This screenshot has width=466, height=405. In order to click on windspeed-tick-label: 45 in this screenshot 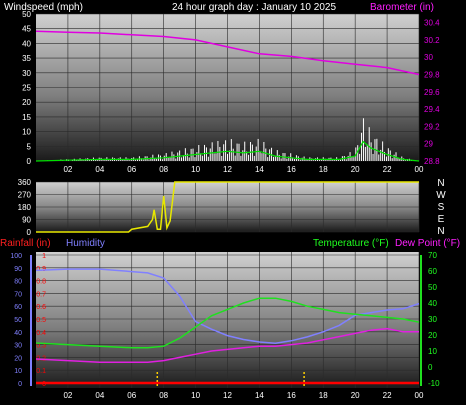, I will do `click(26, 29)`.